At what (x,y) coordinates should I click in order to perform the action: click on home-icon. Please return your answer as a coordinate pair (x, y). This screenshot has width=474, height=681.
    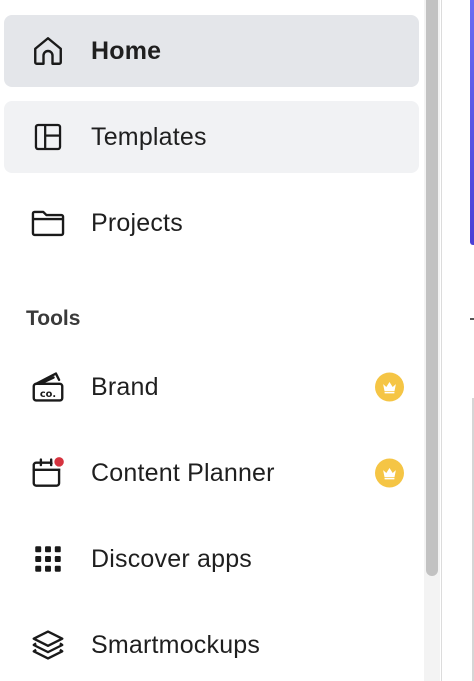
    Looking at the image, I should click on (48, 51).